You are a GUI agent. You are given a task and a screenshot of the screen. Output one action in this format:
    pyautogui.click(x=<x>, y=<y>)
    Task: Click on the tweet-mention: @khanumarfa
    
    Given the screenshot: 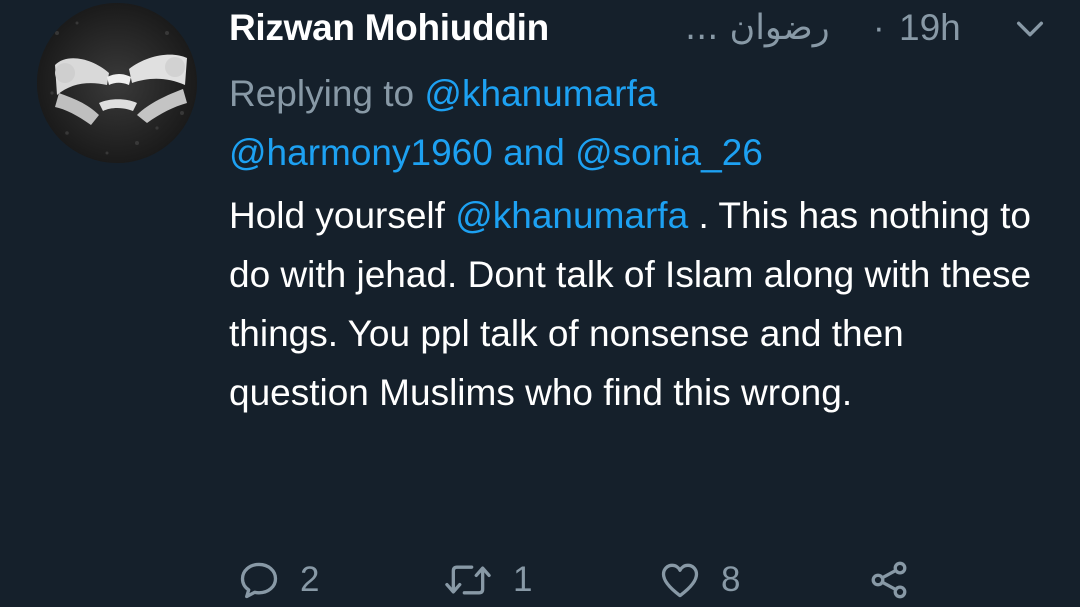 What is the action you would take?
    pyautogui.click(x=571, y=215)
    